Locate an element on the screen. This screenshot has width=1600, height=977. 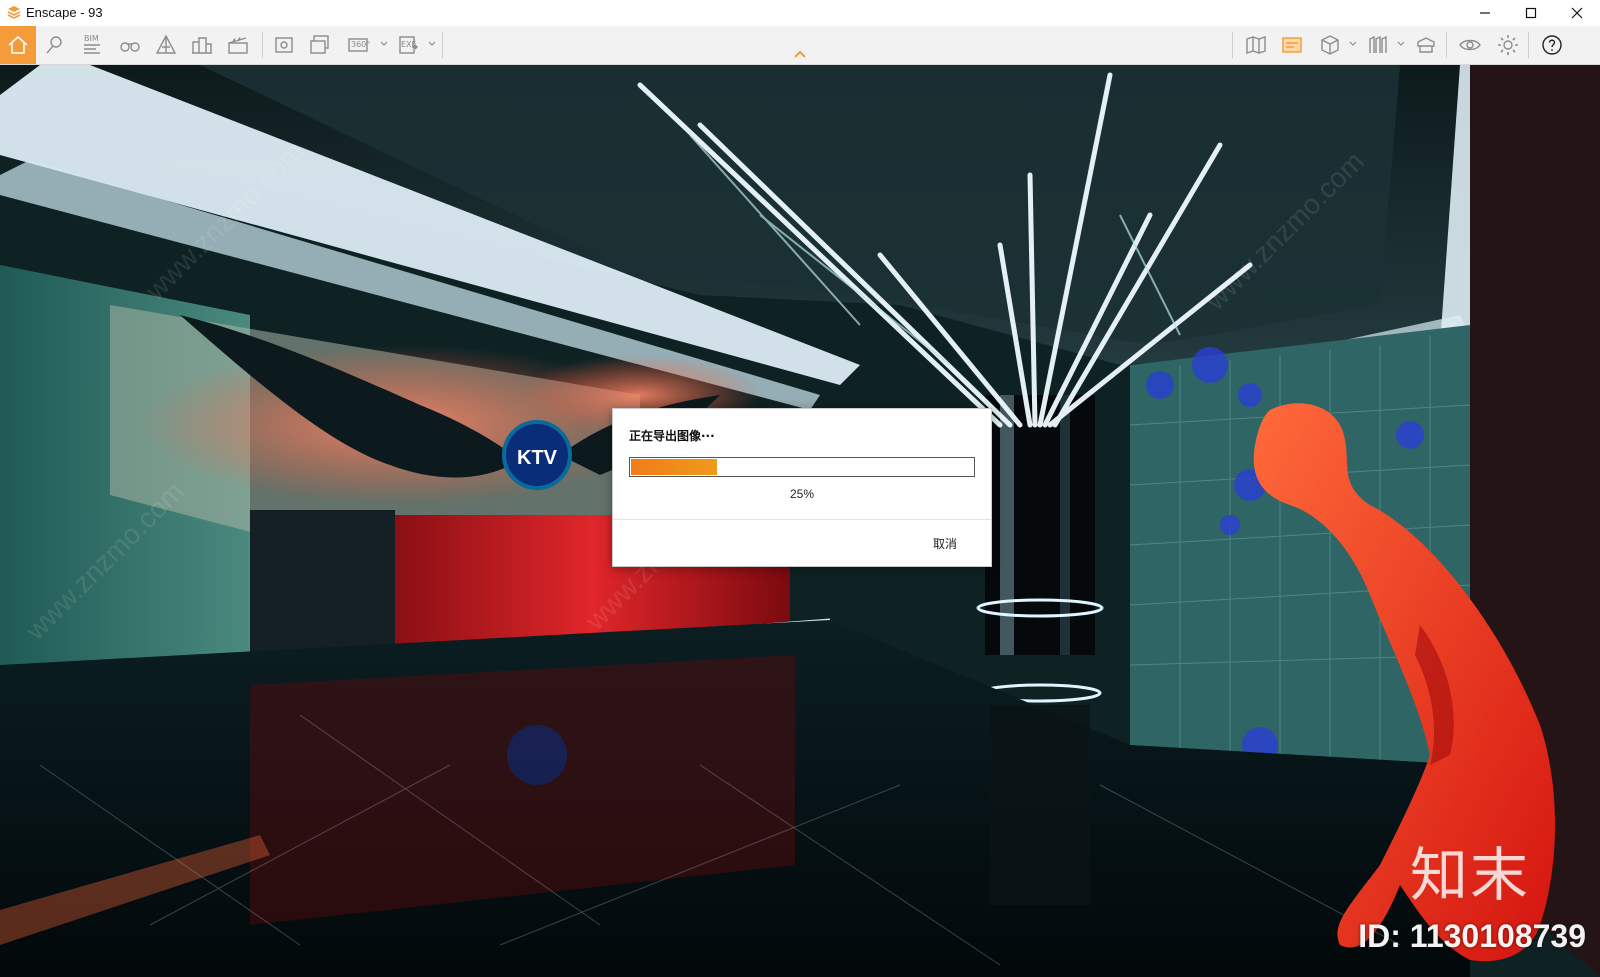
cancel-button: 取消 is located at coordinates (945, 543).